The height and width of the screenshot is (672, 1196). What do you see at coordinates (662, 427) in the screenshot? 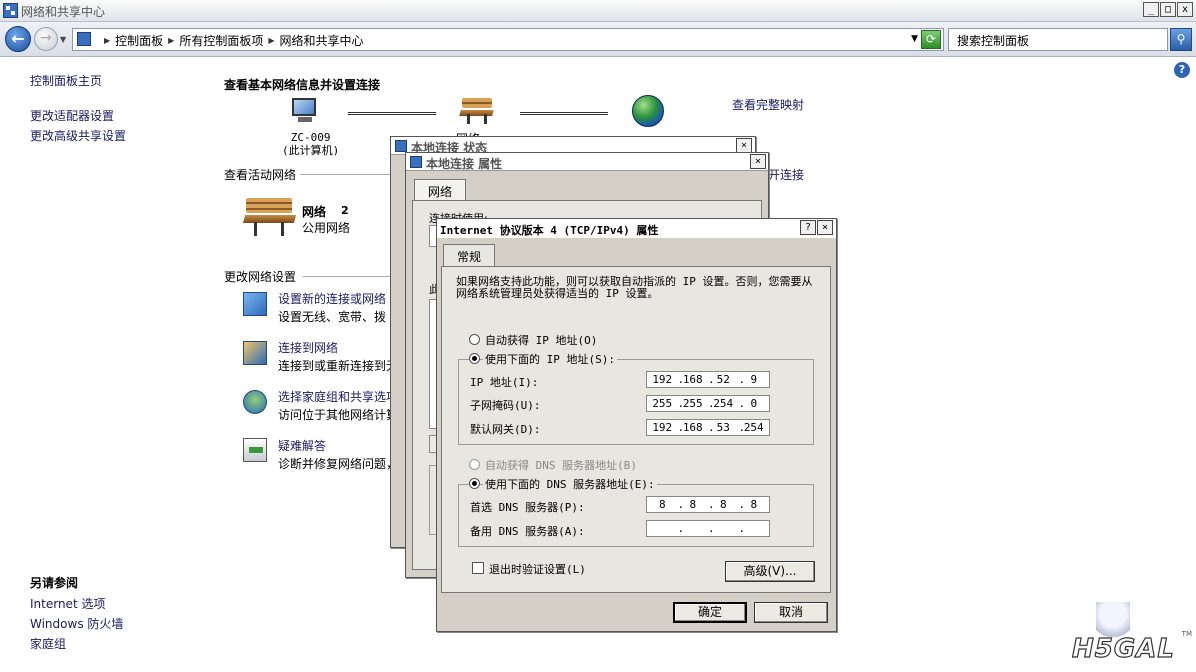
I see `octet: 192` at bounding box center [662, 427].